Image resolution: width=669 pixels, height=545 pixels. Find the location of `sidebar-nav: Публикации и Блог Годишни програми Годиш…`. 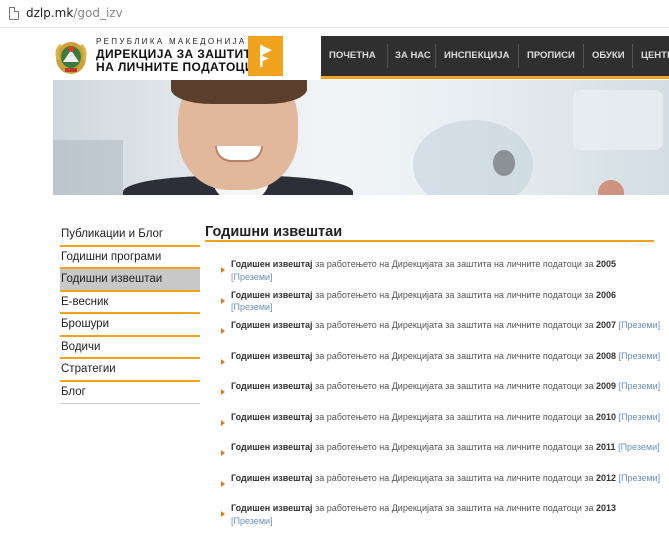

sidebar-nav: Публикации и Блог Годишни програми Годиш… is located at coordinates (130, 314).